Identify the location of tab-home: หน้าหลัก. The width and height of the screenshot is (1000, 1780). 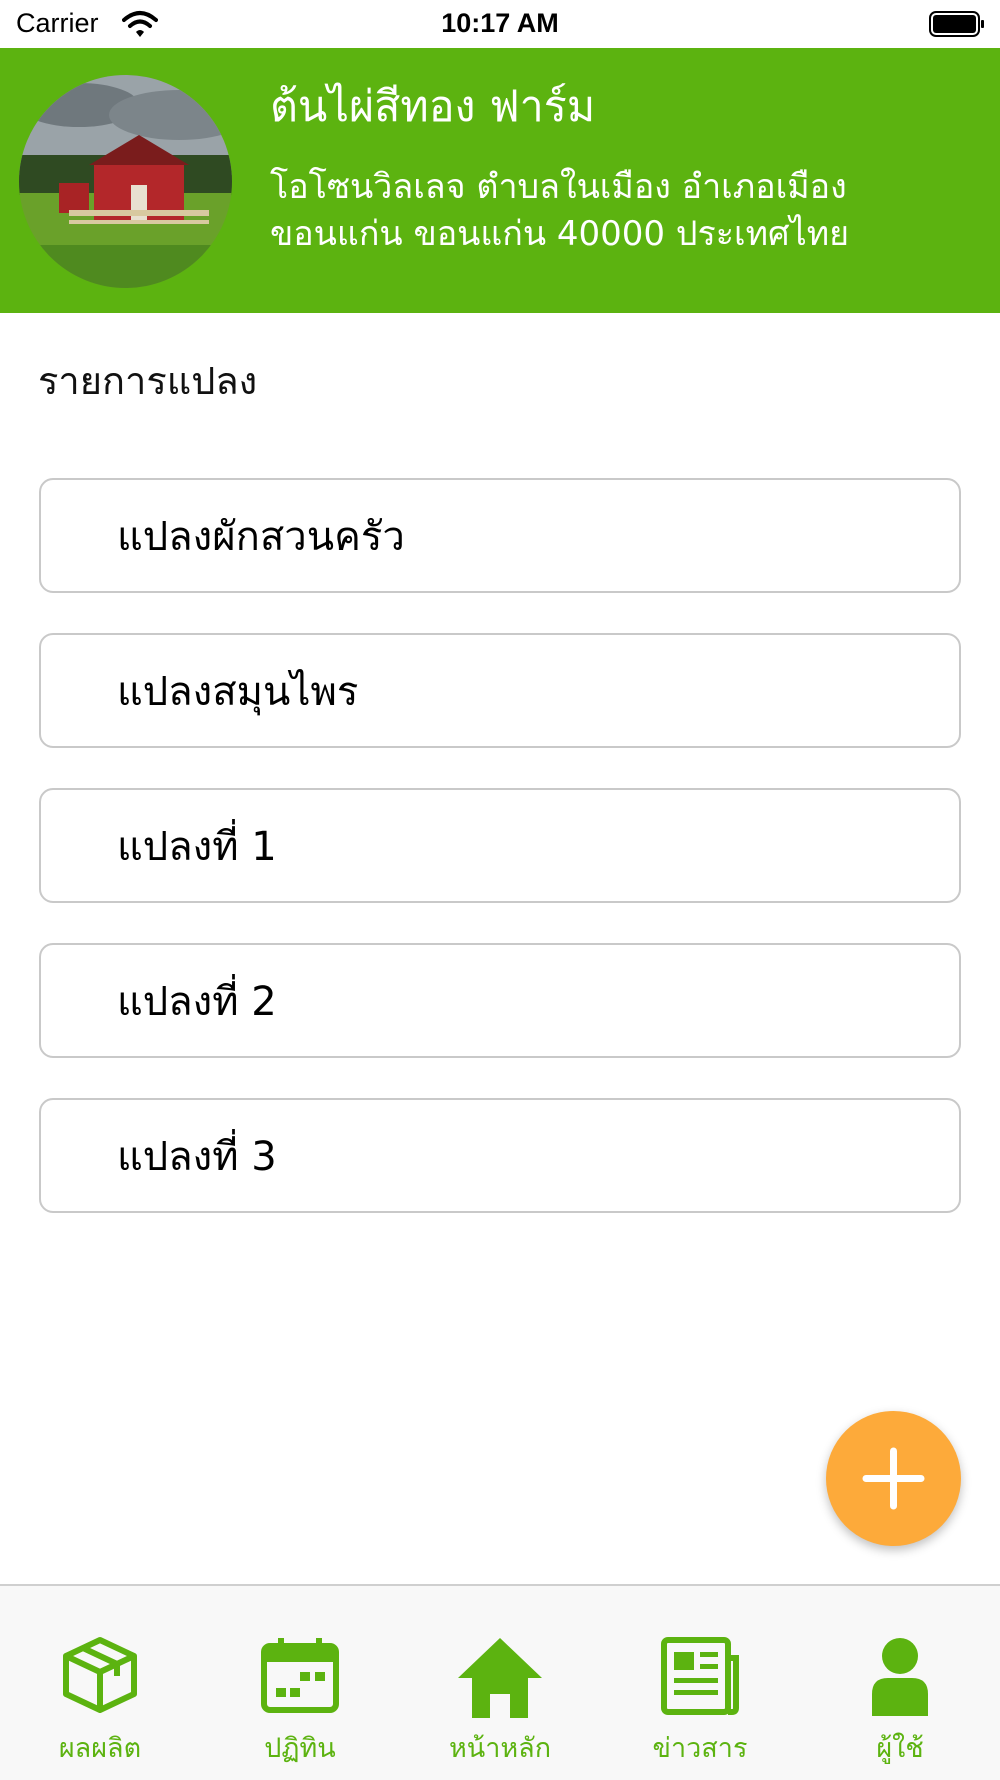
(500, 1683).